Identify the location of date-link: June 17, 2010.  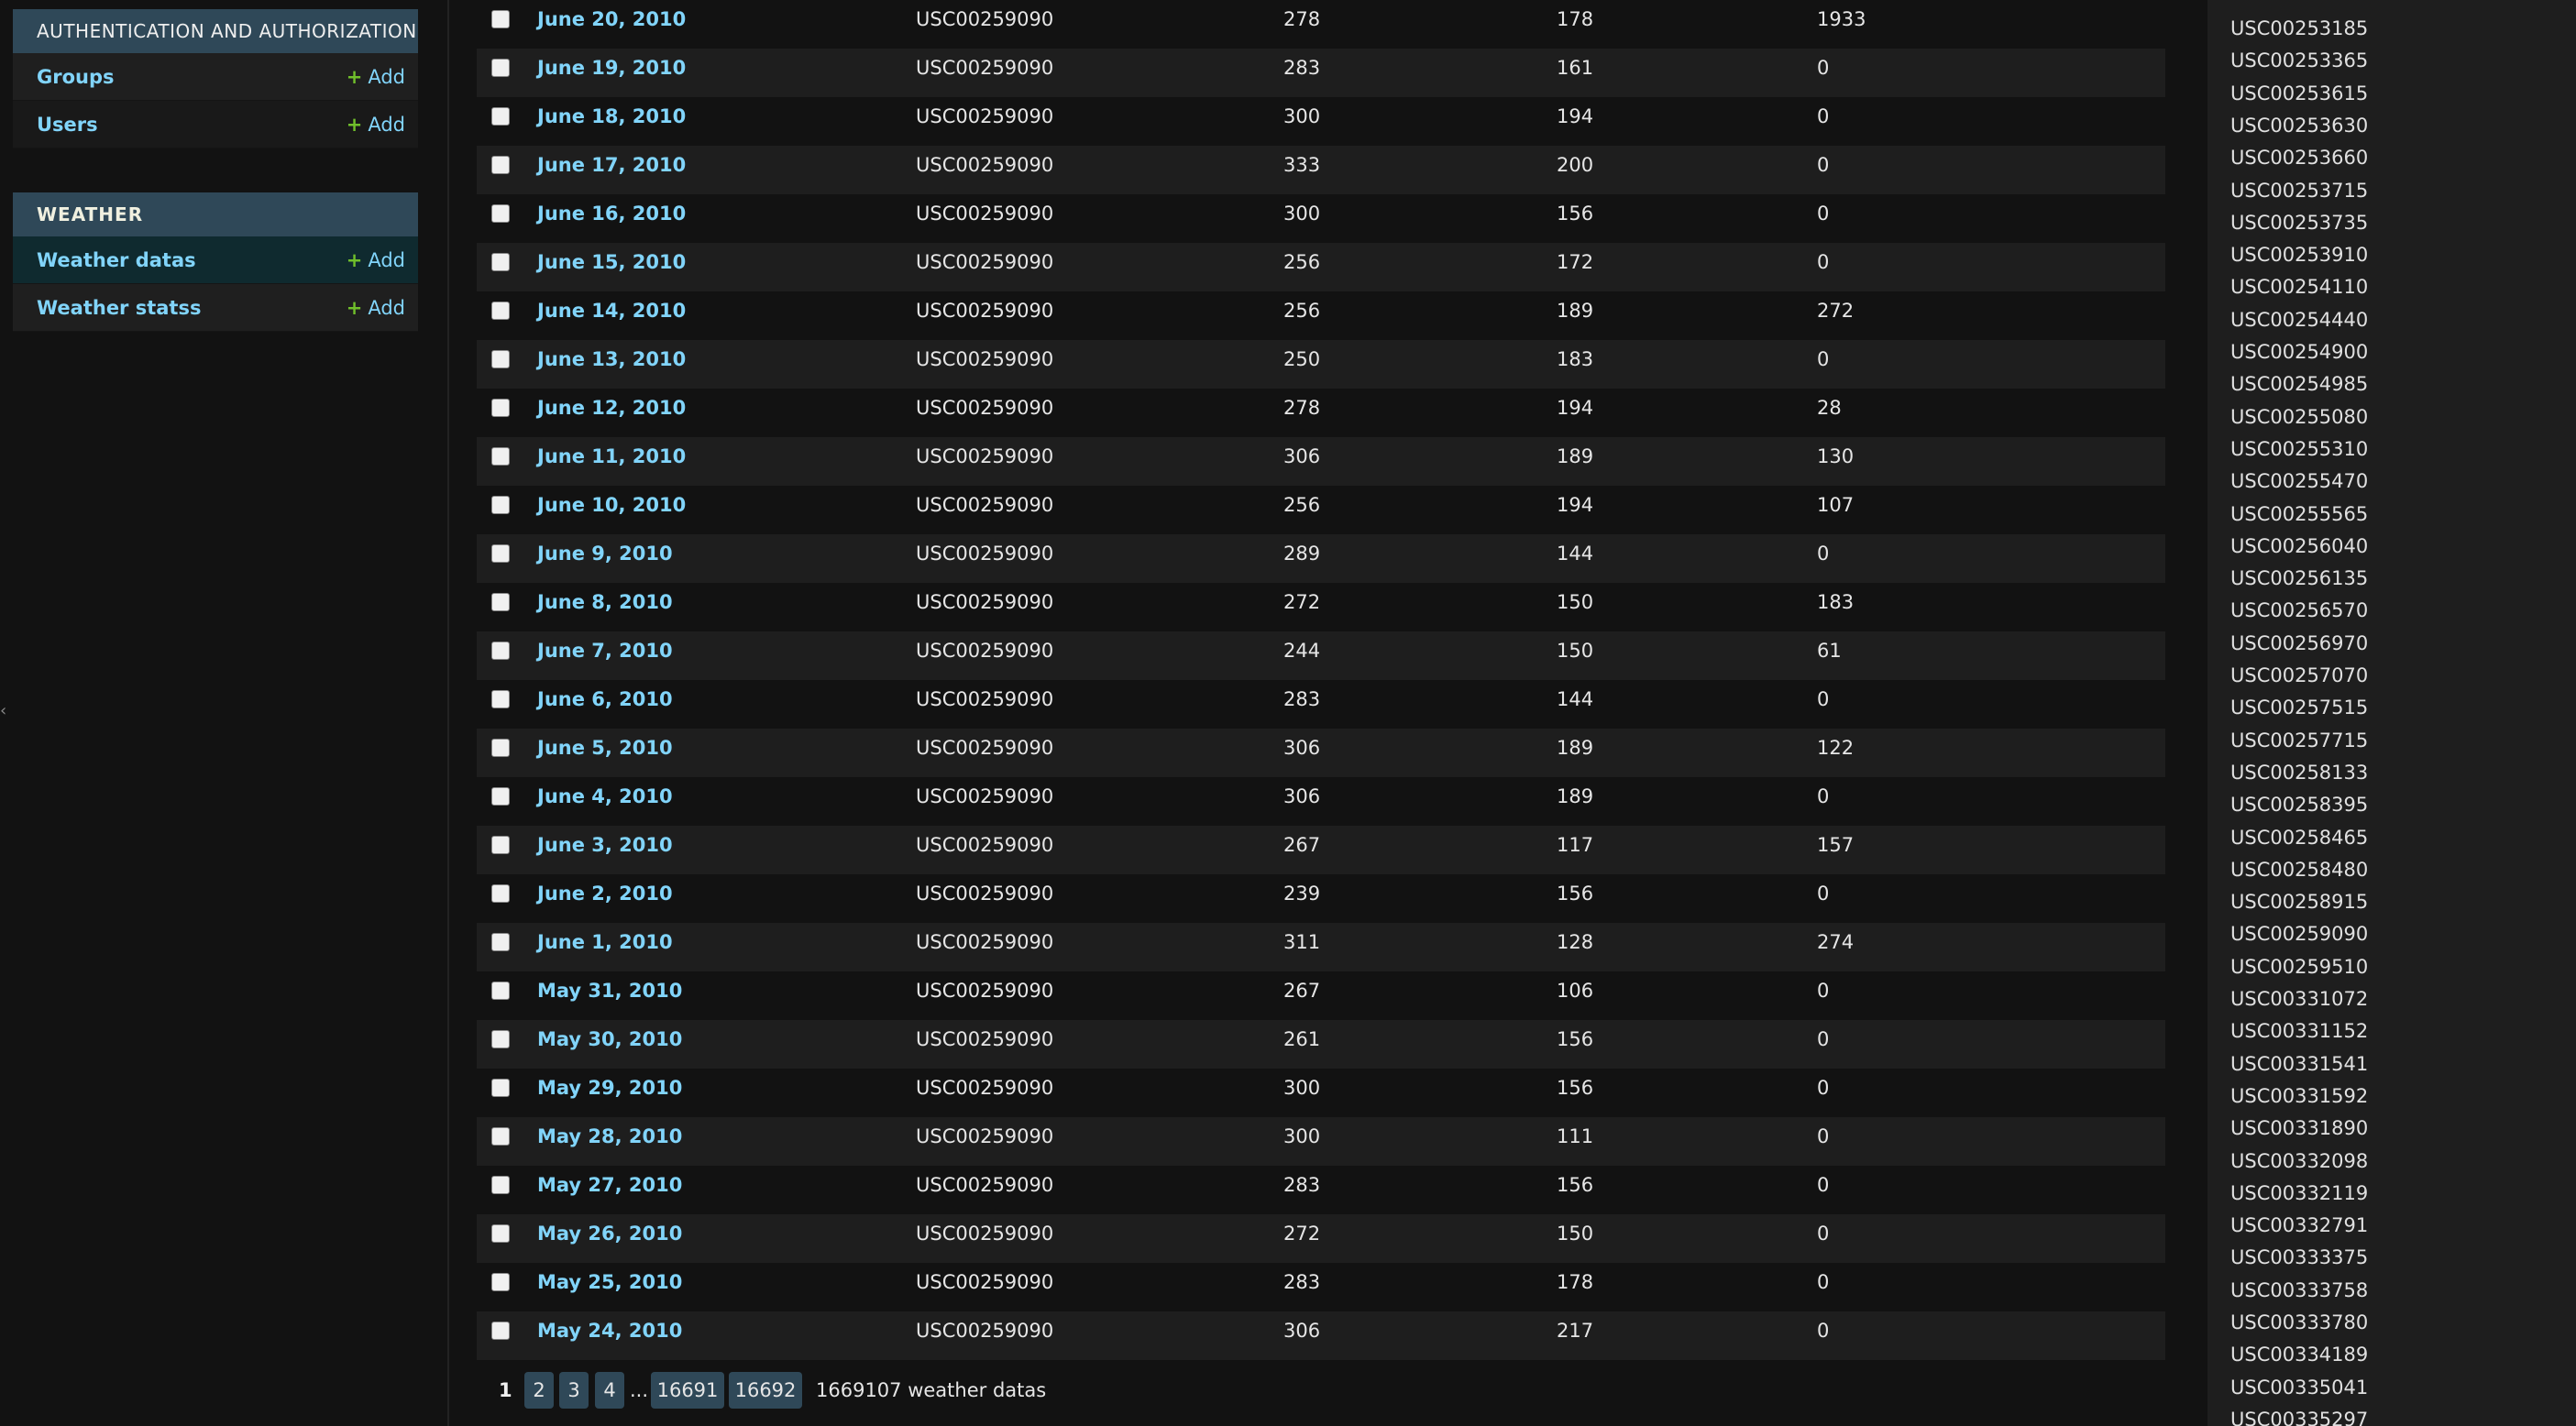
(611, 165).